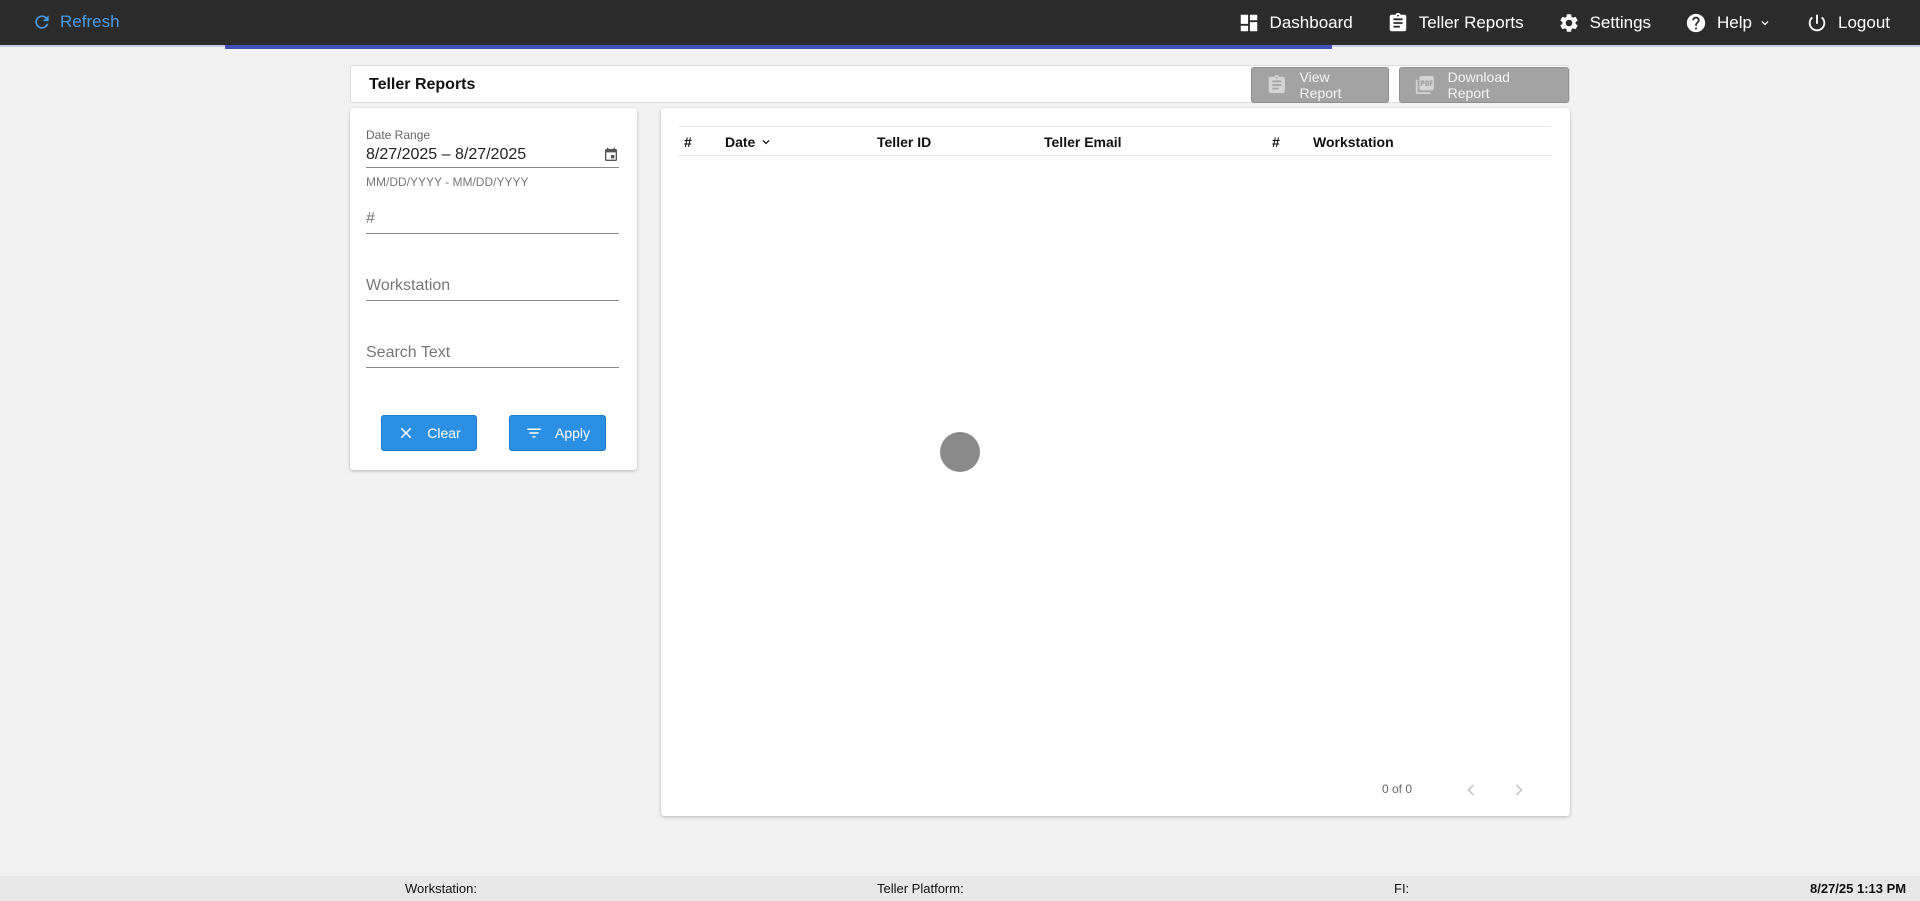 This screenshot has width=1920, height=901. What do you see at coordinates (1817, 22) in the screenshot?
I see `power-icon` at bounding box center [1817, 22].